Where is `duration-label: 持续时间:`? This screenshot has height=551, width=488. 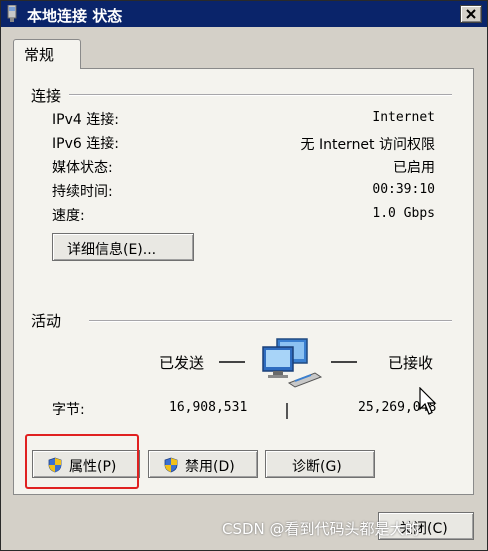
duration-label: 持续时间: is located at coordinates (82, 192).